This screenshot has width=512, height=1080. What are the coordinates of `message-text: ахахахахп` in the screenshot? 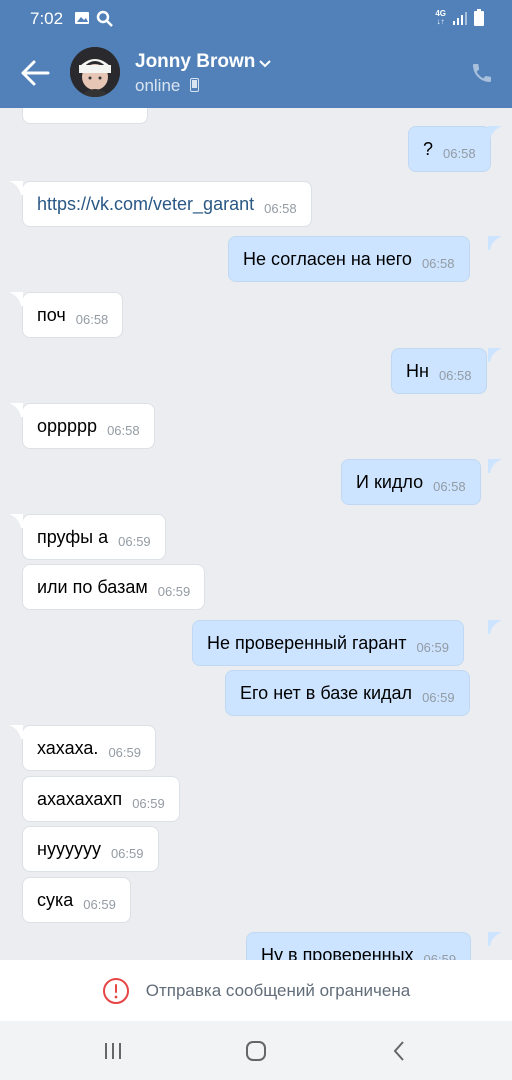 It's located at (80, 798).